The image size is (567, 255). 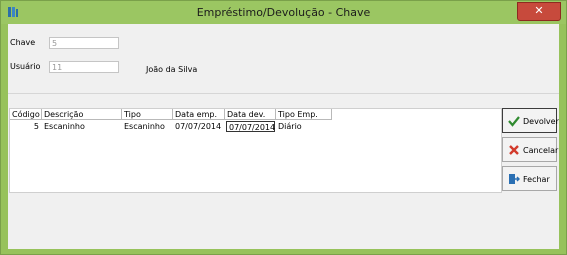 I want to click on fechar-label: Fechar, so click(x=536, y=179).